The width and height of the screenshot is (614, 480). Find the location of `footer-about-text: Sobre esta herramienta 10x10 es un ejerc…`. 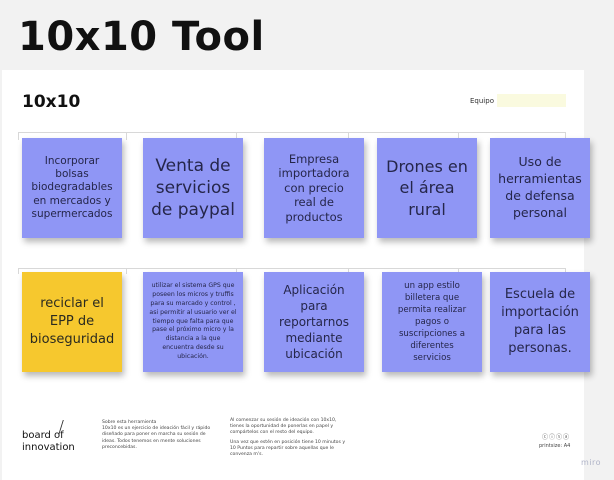

footer-about-text: Sobre esta herramienta 10x10 es un ejerc… is located at coordinates (156, 435).